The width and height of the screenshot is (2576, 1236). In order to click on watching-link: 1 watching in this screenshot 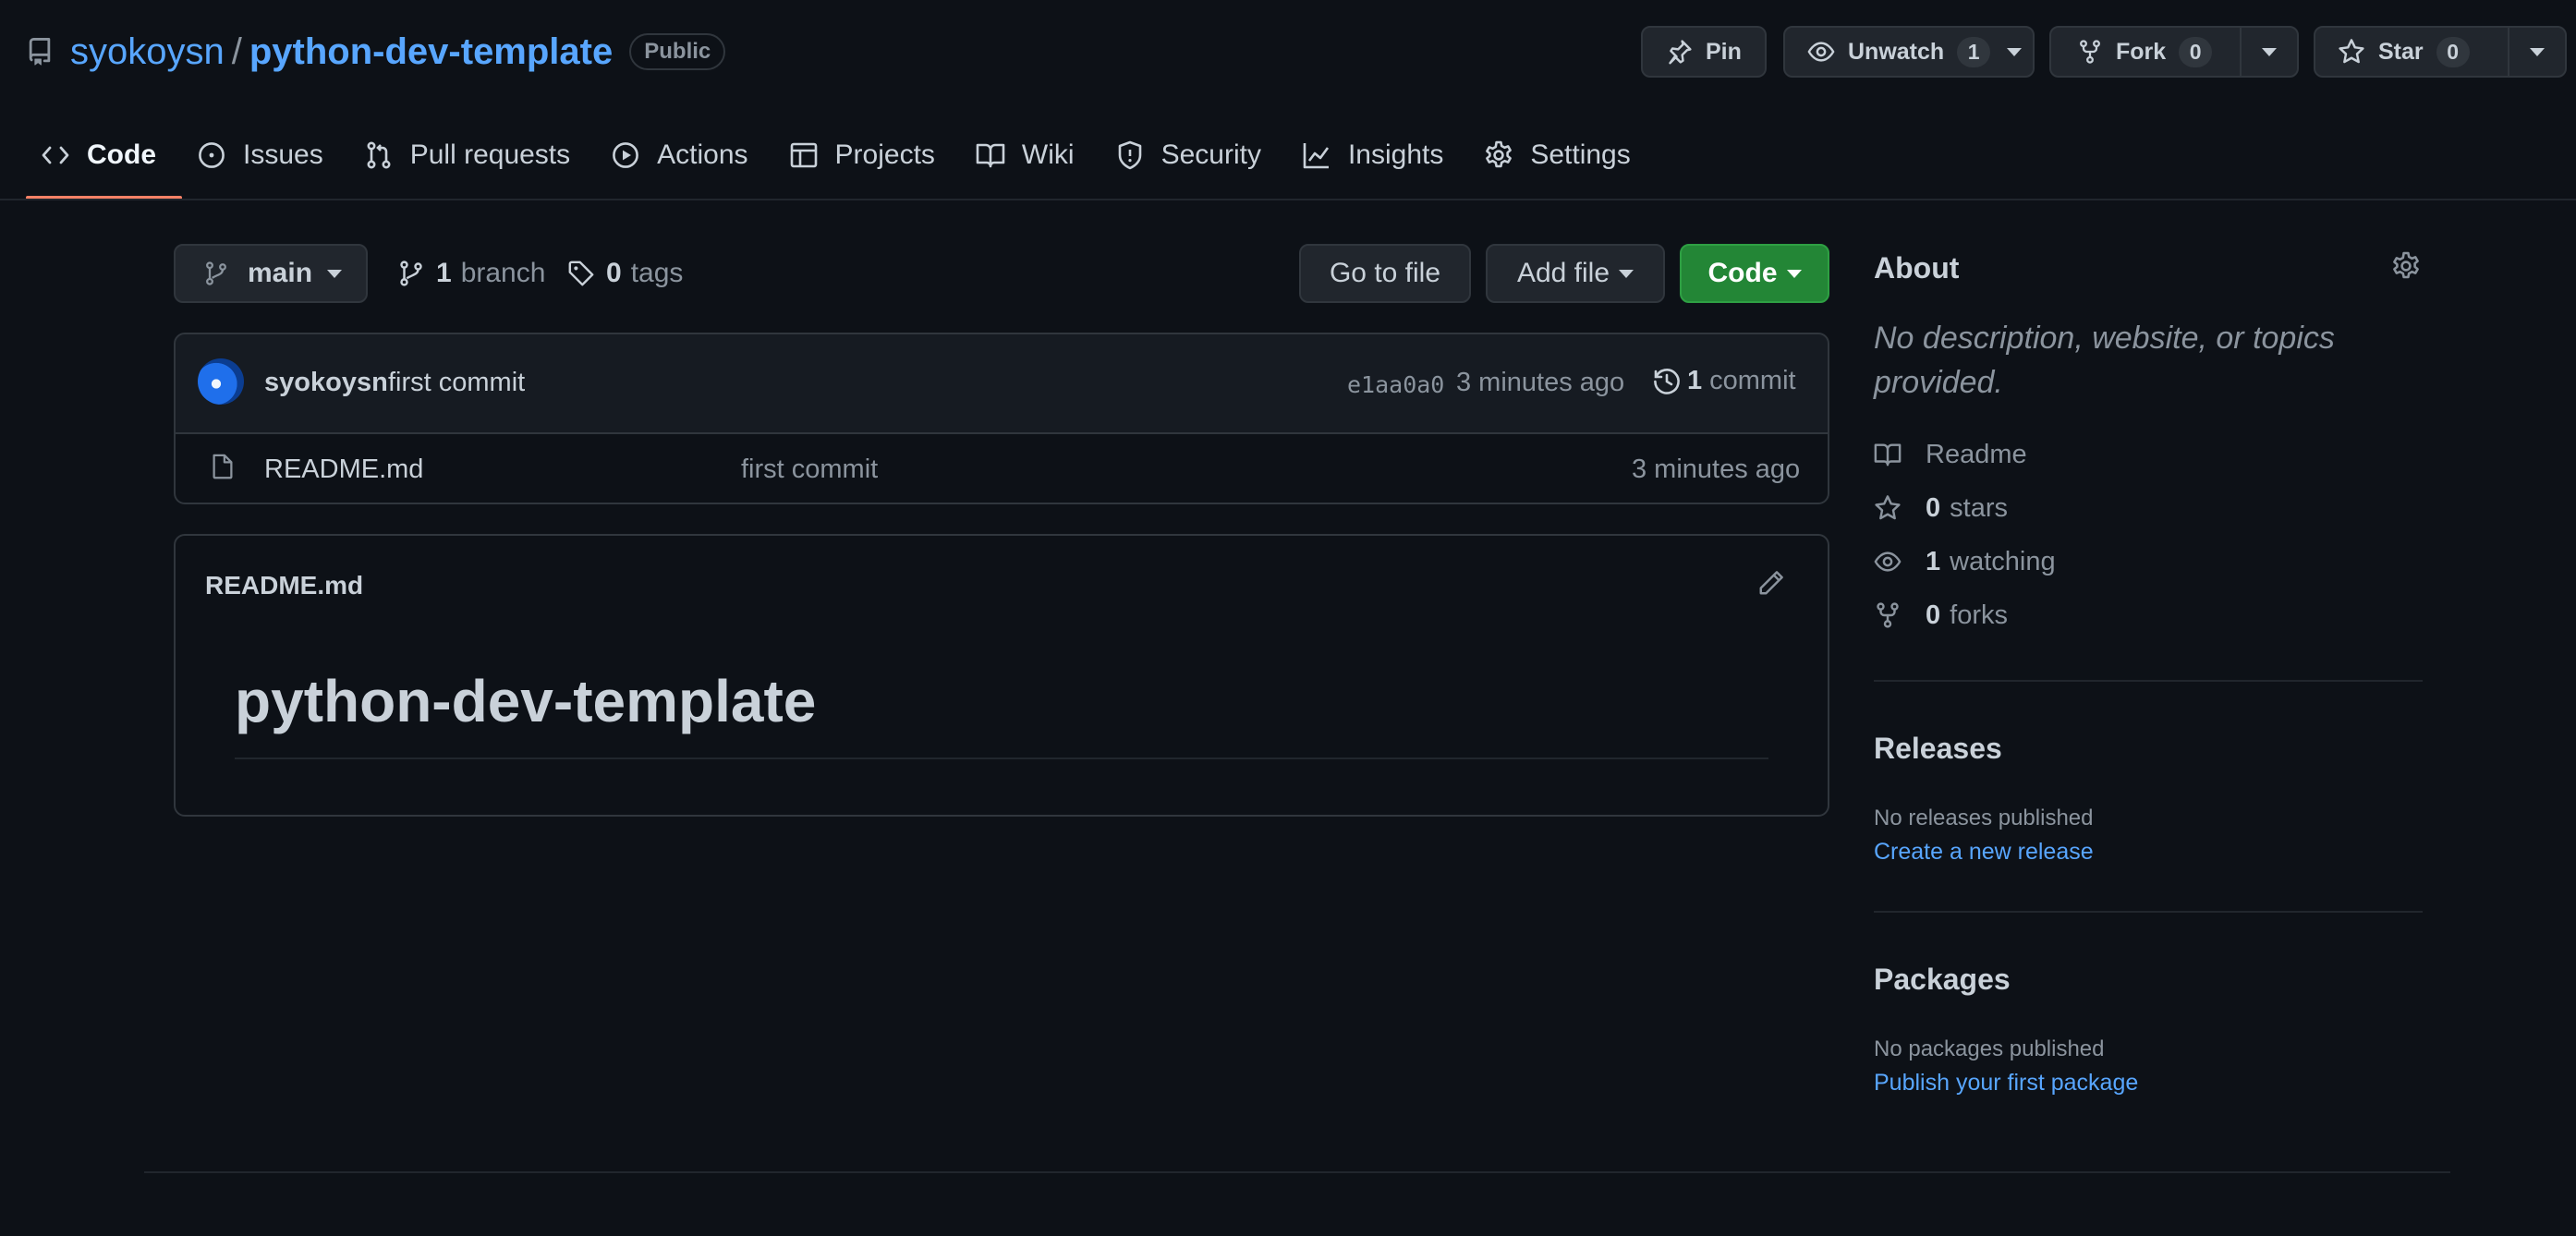, I will do `click(1965, 561)`.